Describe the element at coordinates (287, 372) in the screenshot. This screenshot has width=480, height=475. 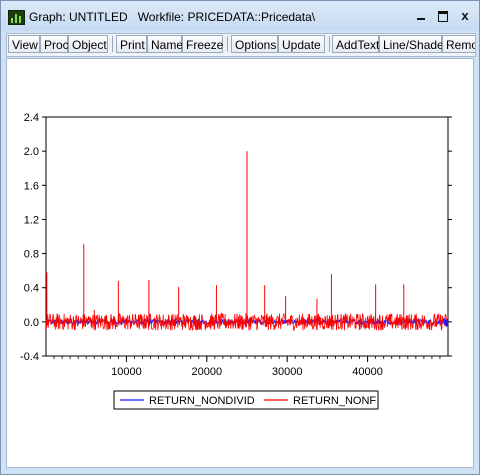
I see `x-tick-label: 30000` at that location.